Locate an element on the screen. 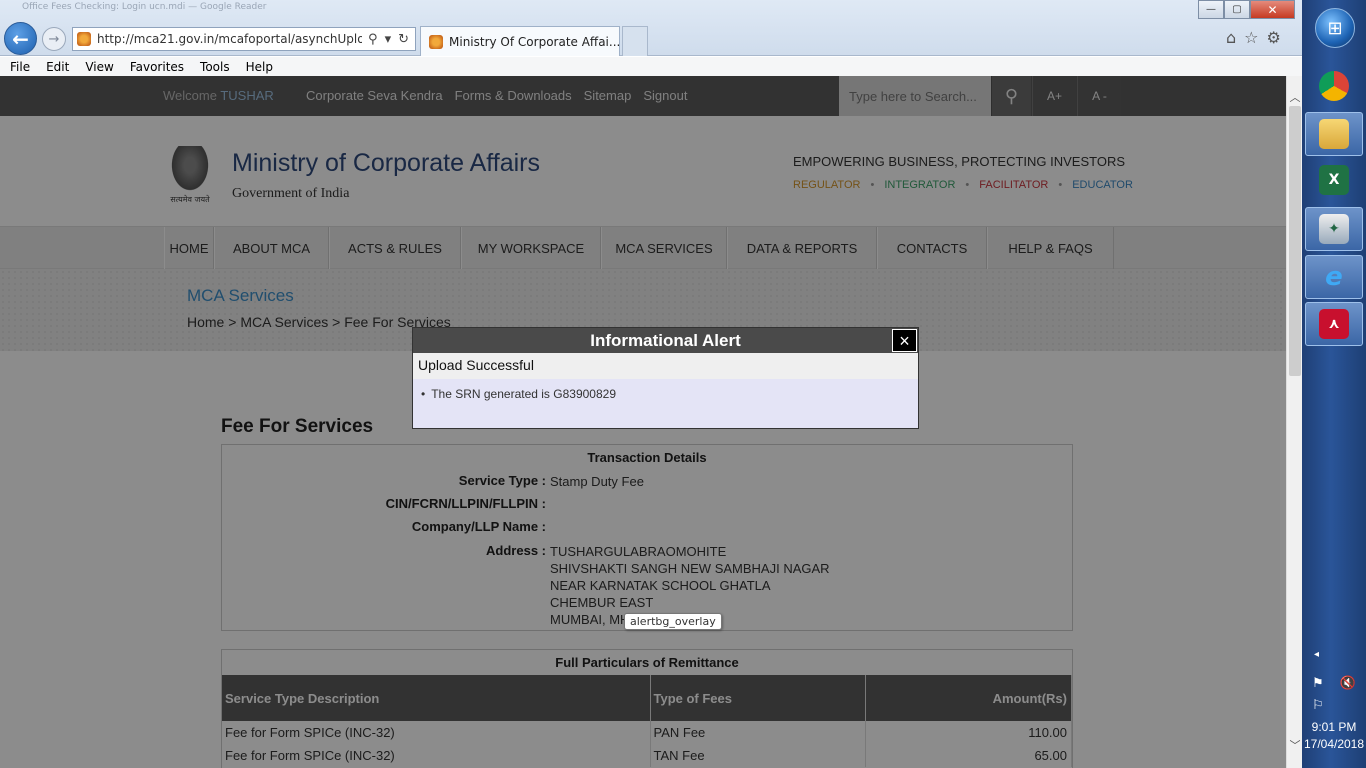 This screenshot has width=1366, height=768. menu-file: File is located at coordinates (20, 67).